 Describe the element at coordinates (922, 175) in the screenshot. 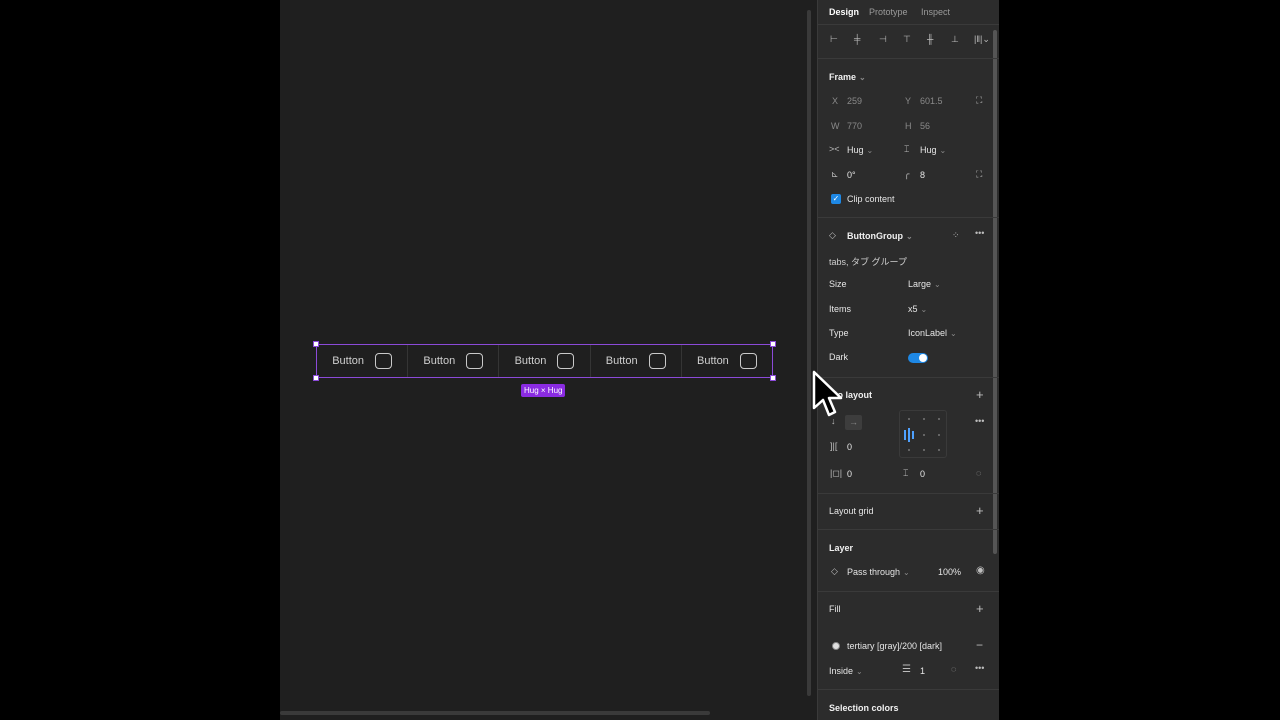

I see `corner-radius-field: 8` at that location.